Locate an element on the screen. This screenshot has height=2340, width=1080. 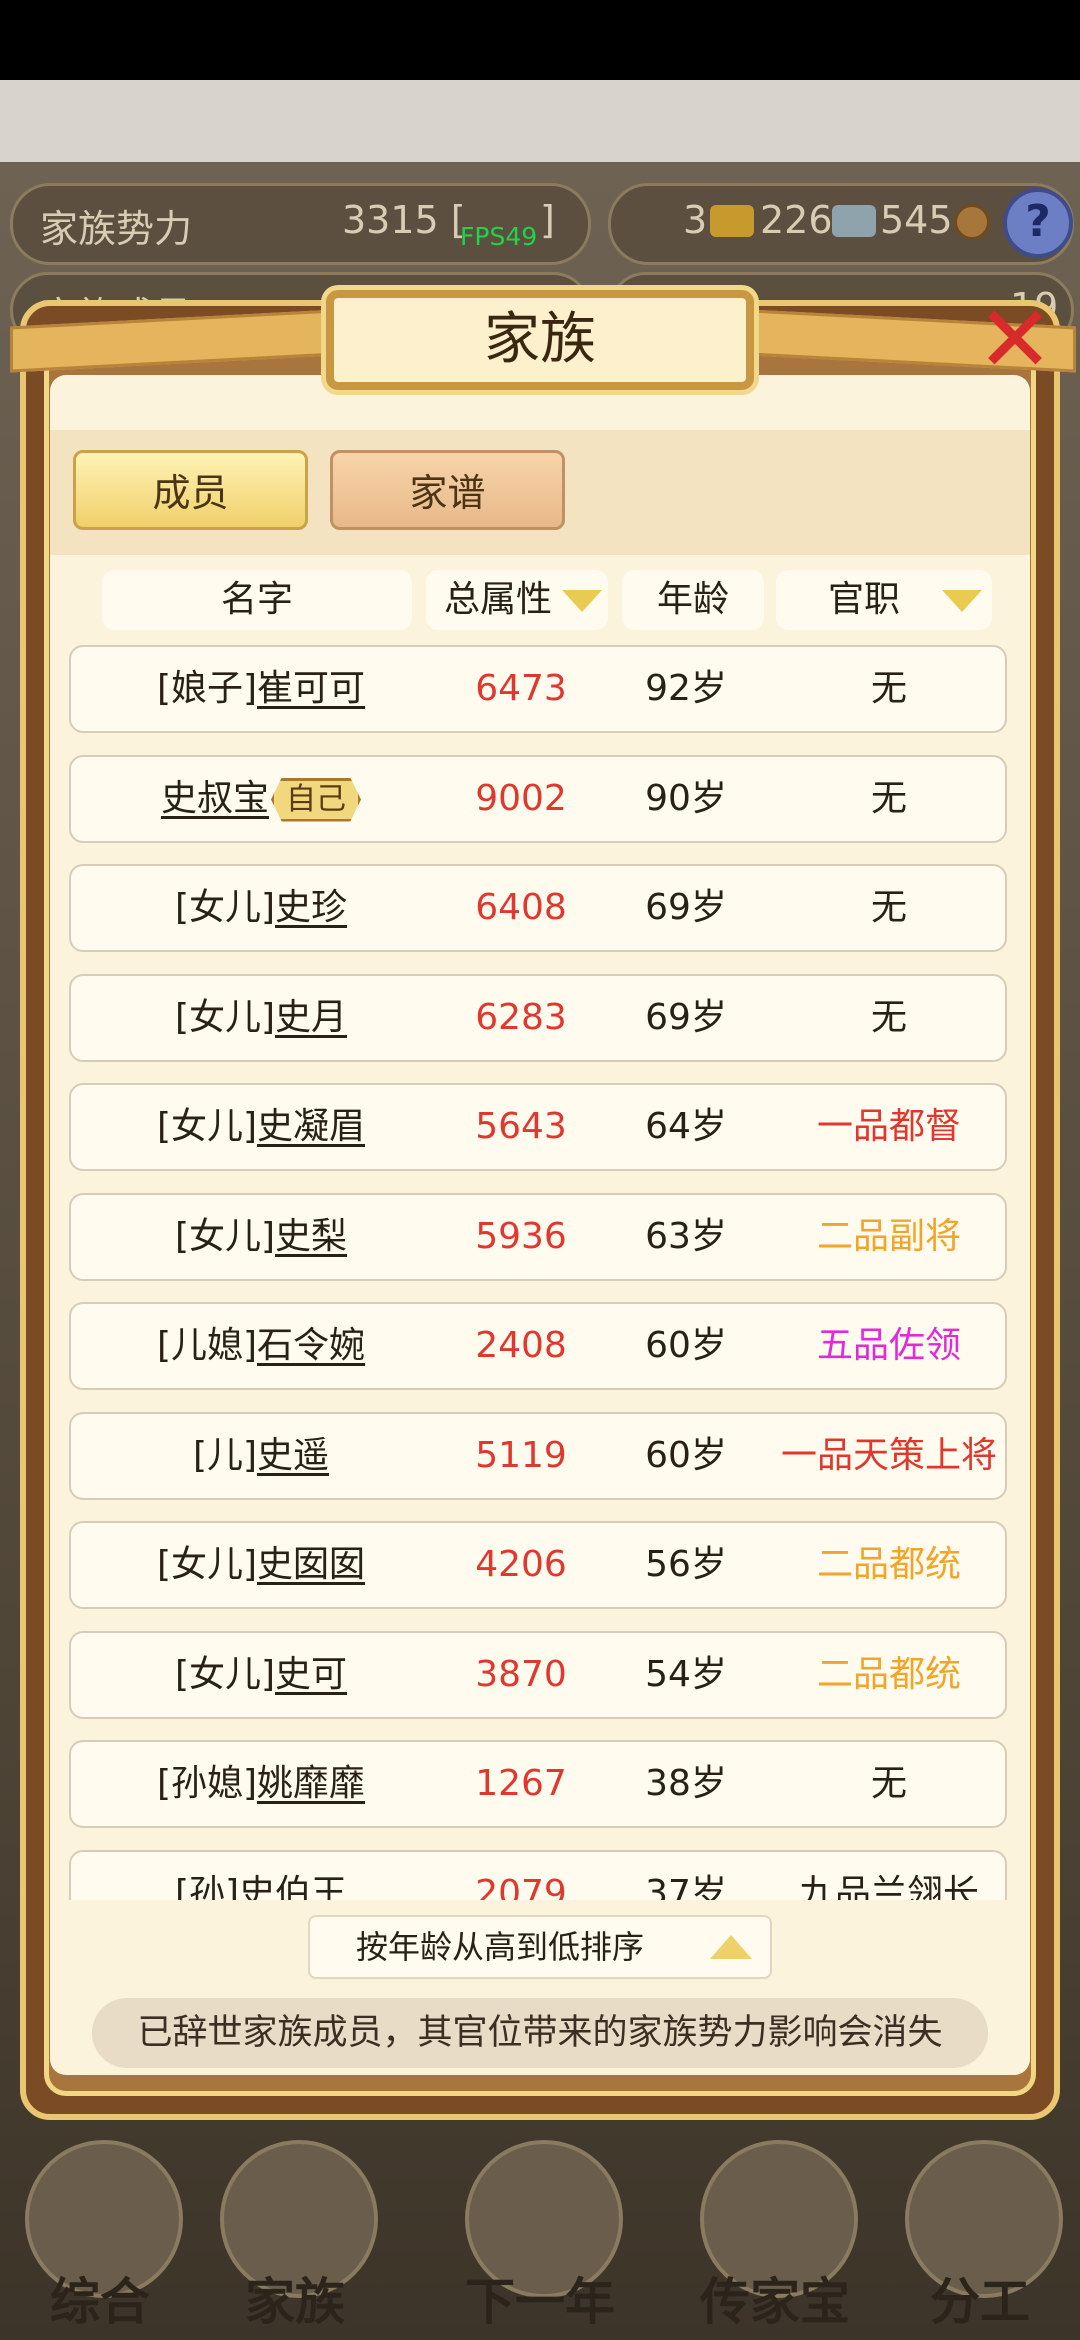
member-name-link: 史伯王 is located at coordinates (293, 1887).